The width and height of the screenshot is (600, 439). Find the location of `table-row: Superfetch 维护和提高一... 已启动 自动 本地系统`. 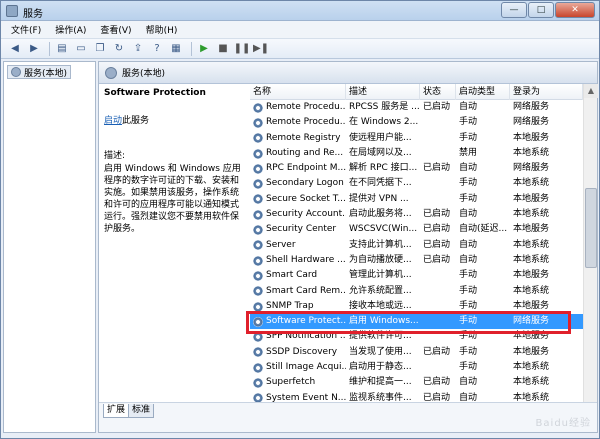

table-row: Superfetch 维护和提高一... 已启动 自动 本地系统 is located at coordinates (416, 382).